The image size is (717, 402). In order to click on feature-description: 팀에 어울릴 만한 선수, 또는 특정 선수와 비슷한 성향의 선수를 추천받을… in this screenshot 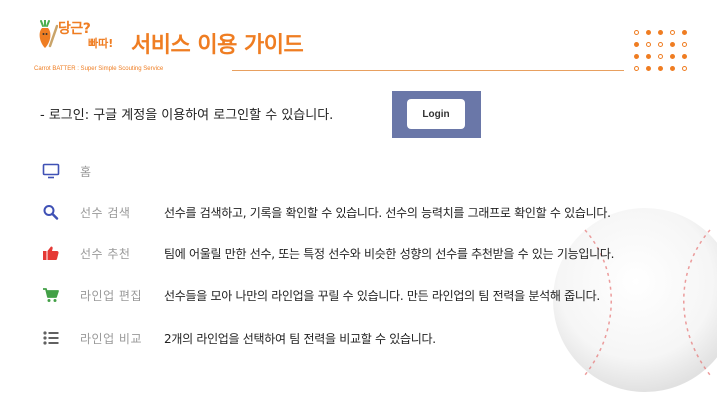, I will do `click(389, 254)`.